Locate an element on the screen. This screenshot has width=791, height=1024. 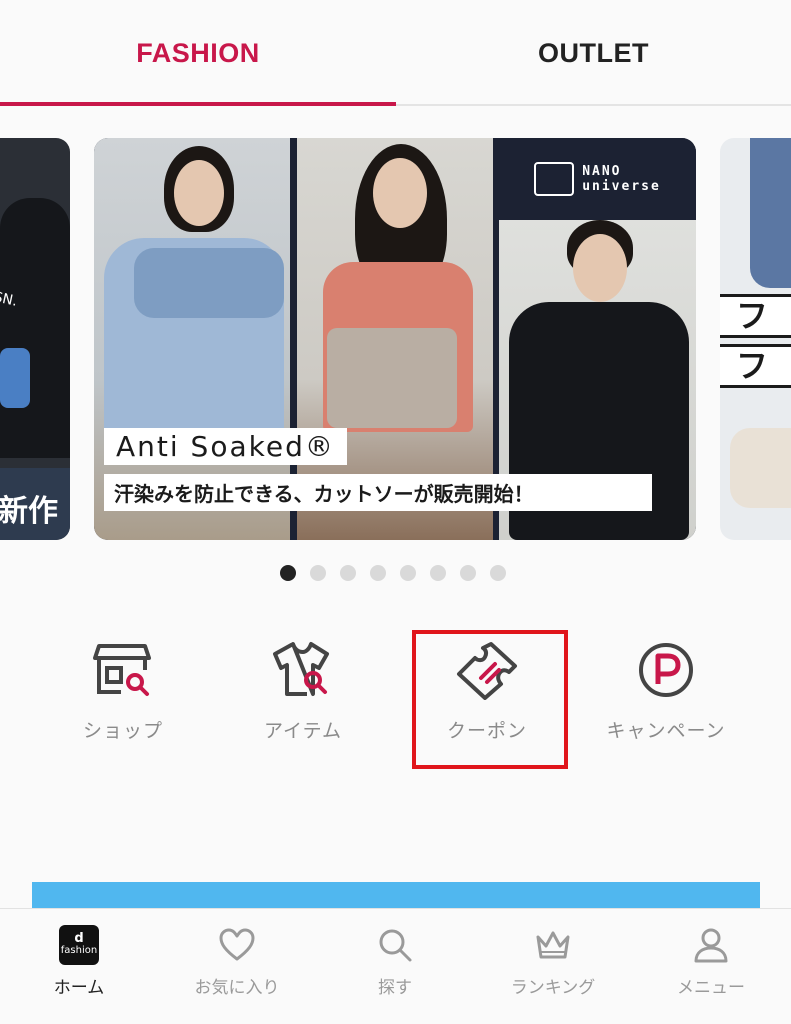
quick-menu-label: アイテム is located at coordinates (303, 731).